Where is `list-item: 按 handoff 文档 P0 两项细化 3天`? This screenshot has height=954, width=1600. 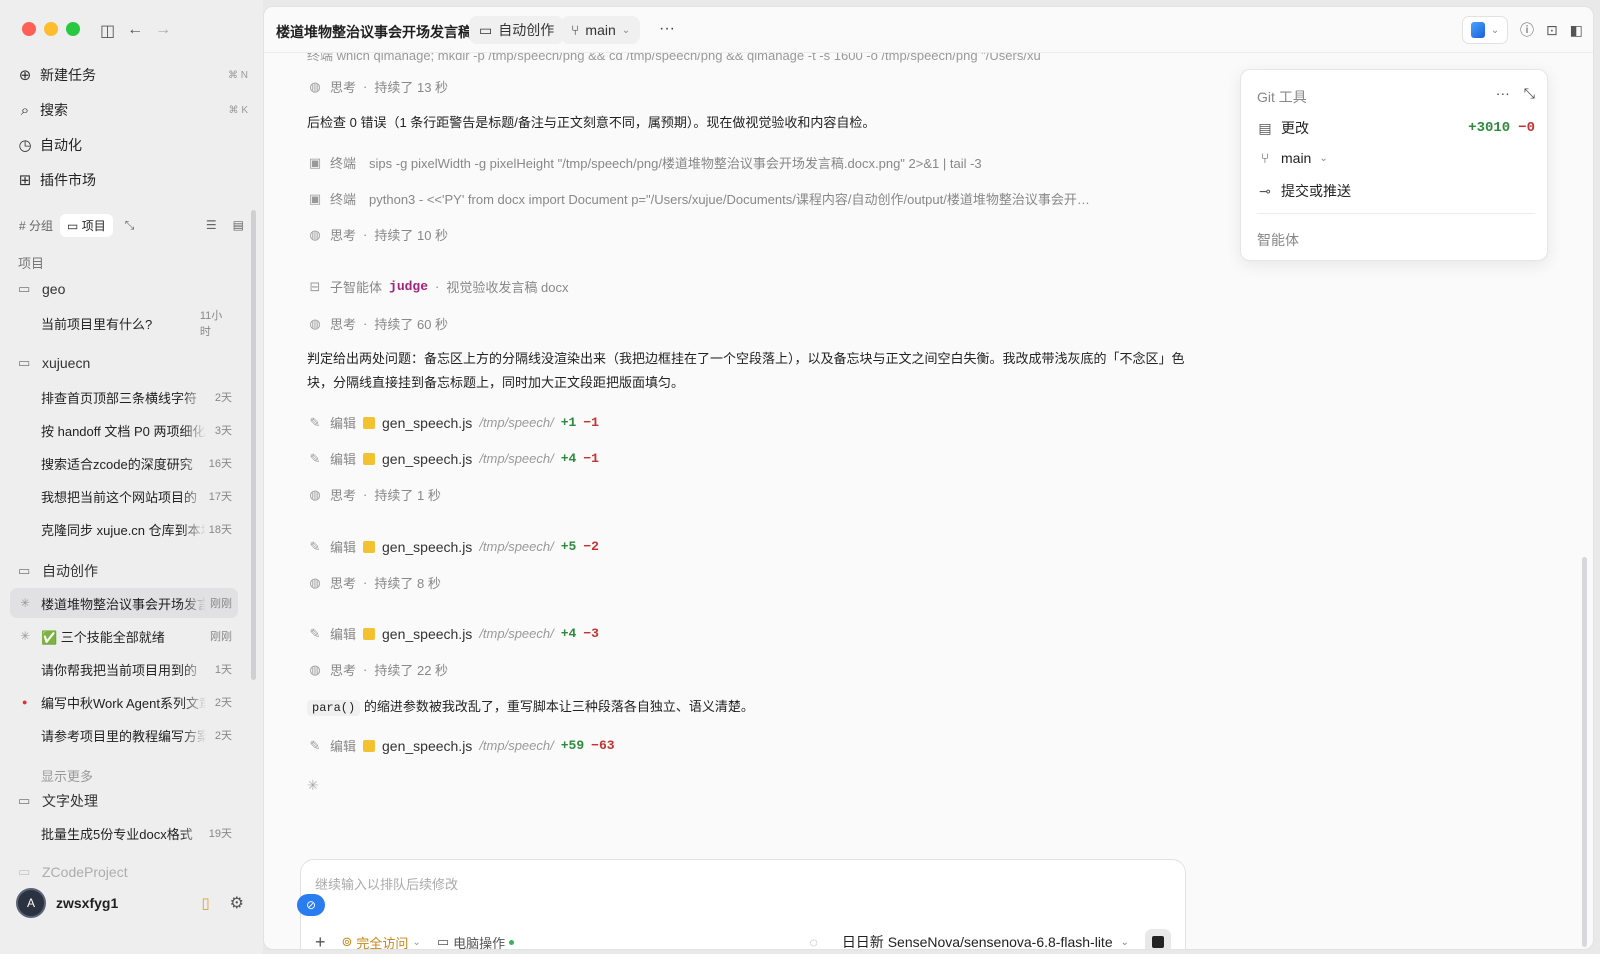 list-item: 按 handoff 文档 P0 两项细化 3天 is located at coordinates (124, 430).